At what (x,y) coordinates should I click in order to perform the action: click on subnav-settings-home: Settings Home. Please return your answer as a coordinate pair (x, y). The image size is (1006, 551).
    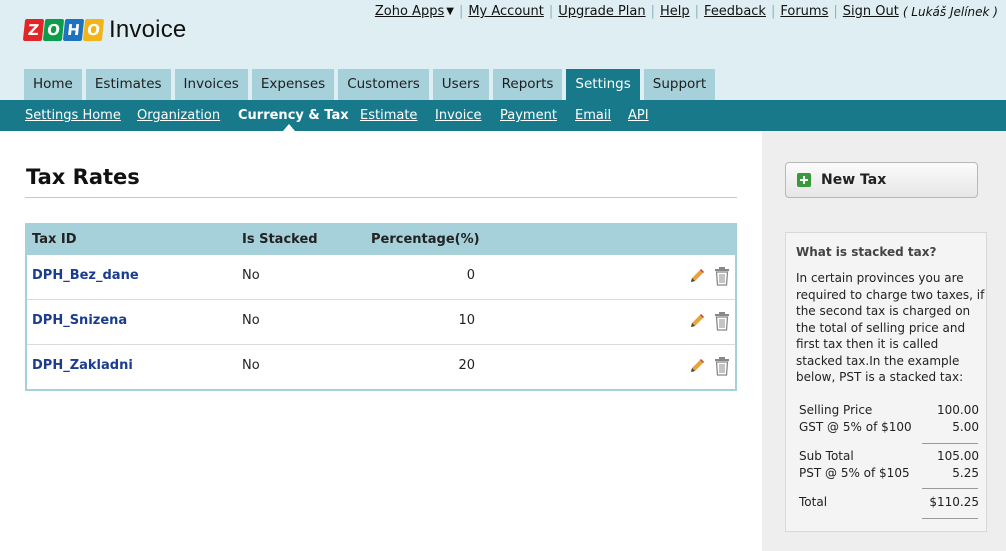
    Looking at the image, I should click on (73, 115).